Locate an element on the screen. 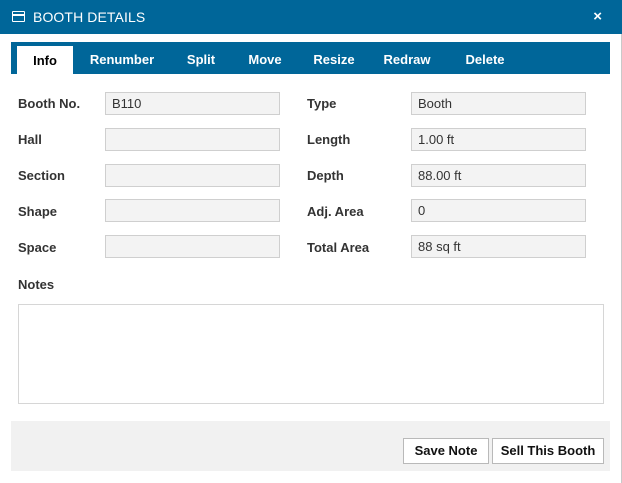 This screenshot has height=483, width=622. length-label: Length is located at coordinates (329, 139).